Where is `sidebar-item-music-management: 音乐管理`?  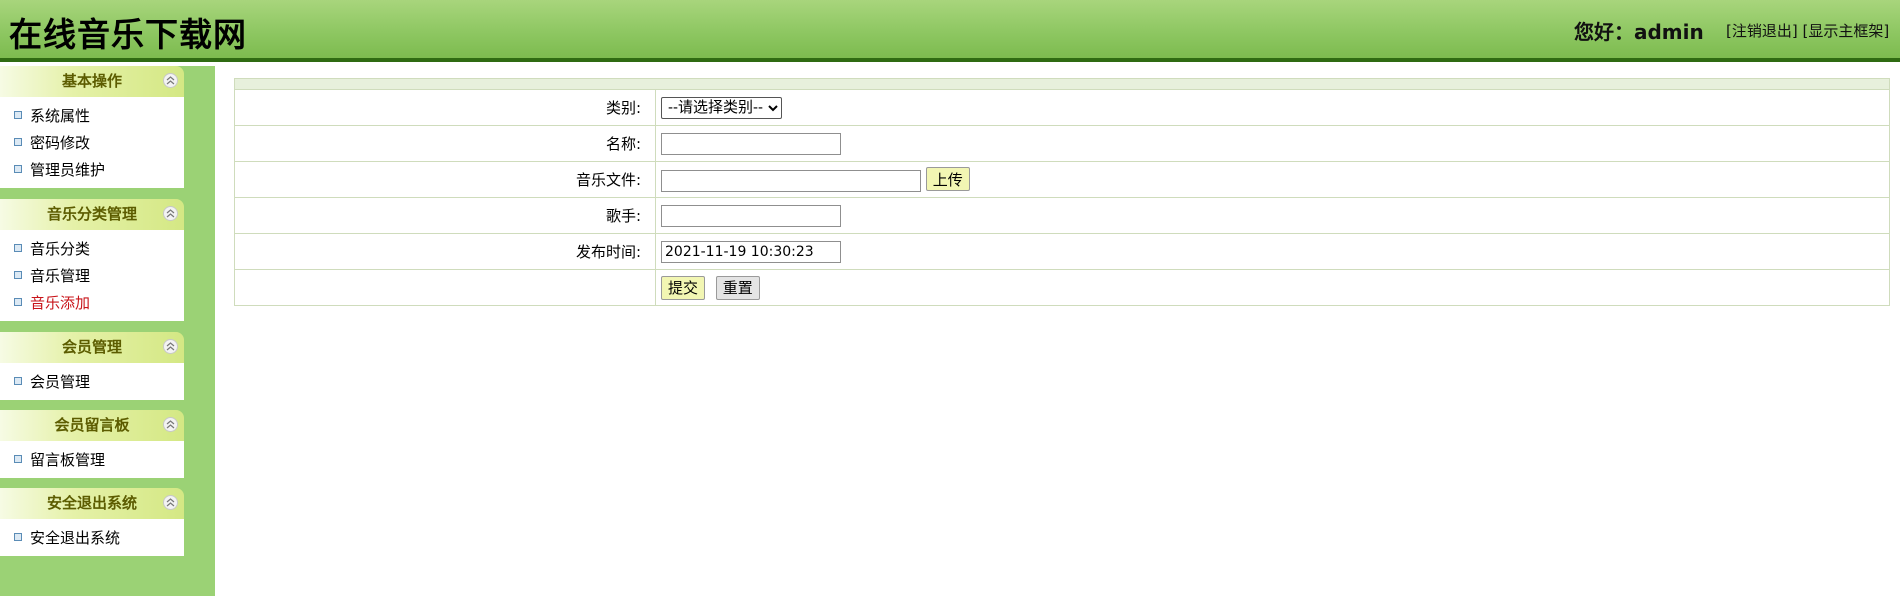
sidebar-item-music-management: 音乐管理 is located at coordinates (92, 276).